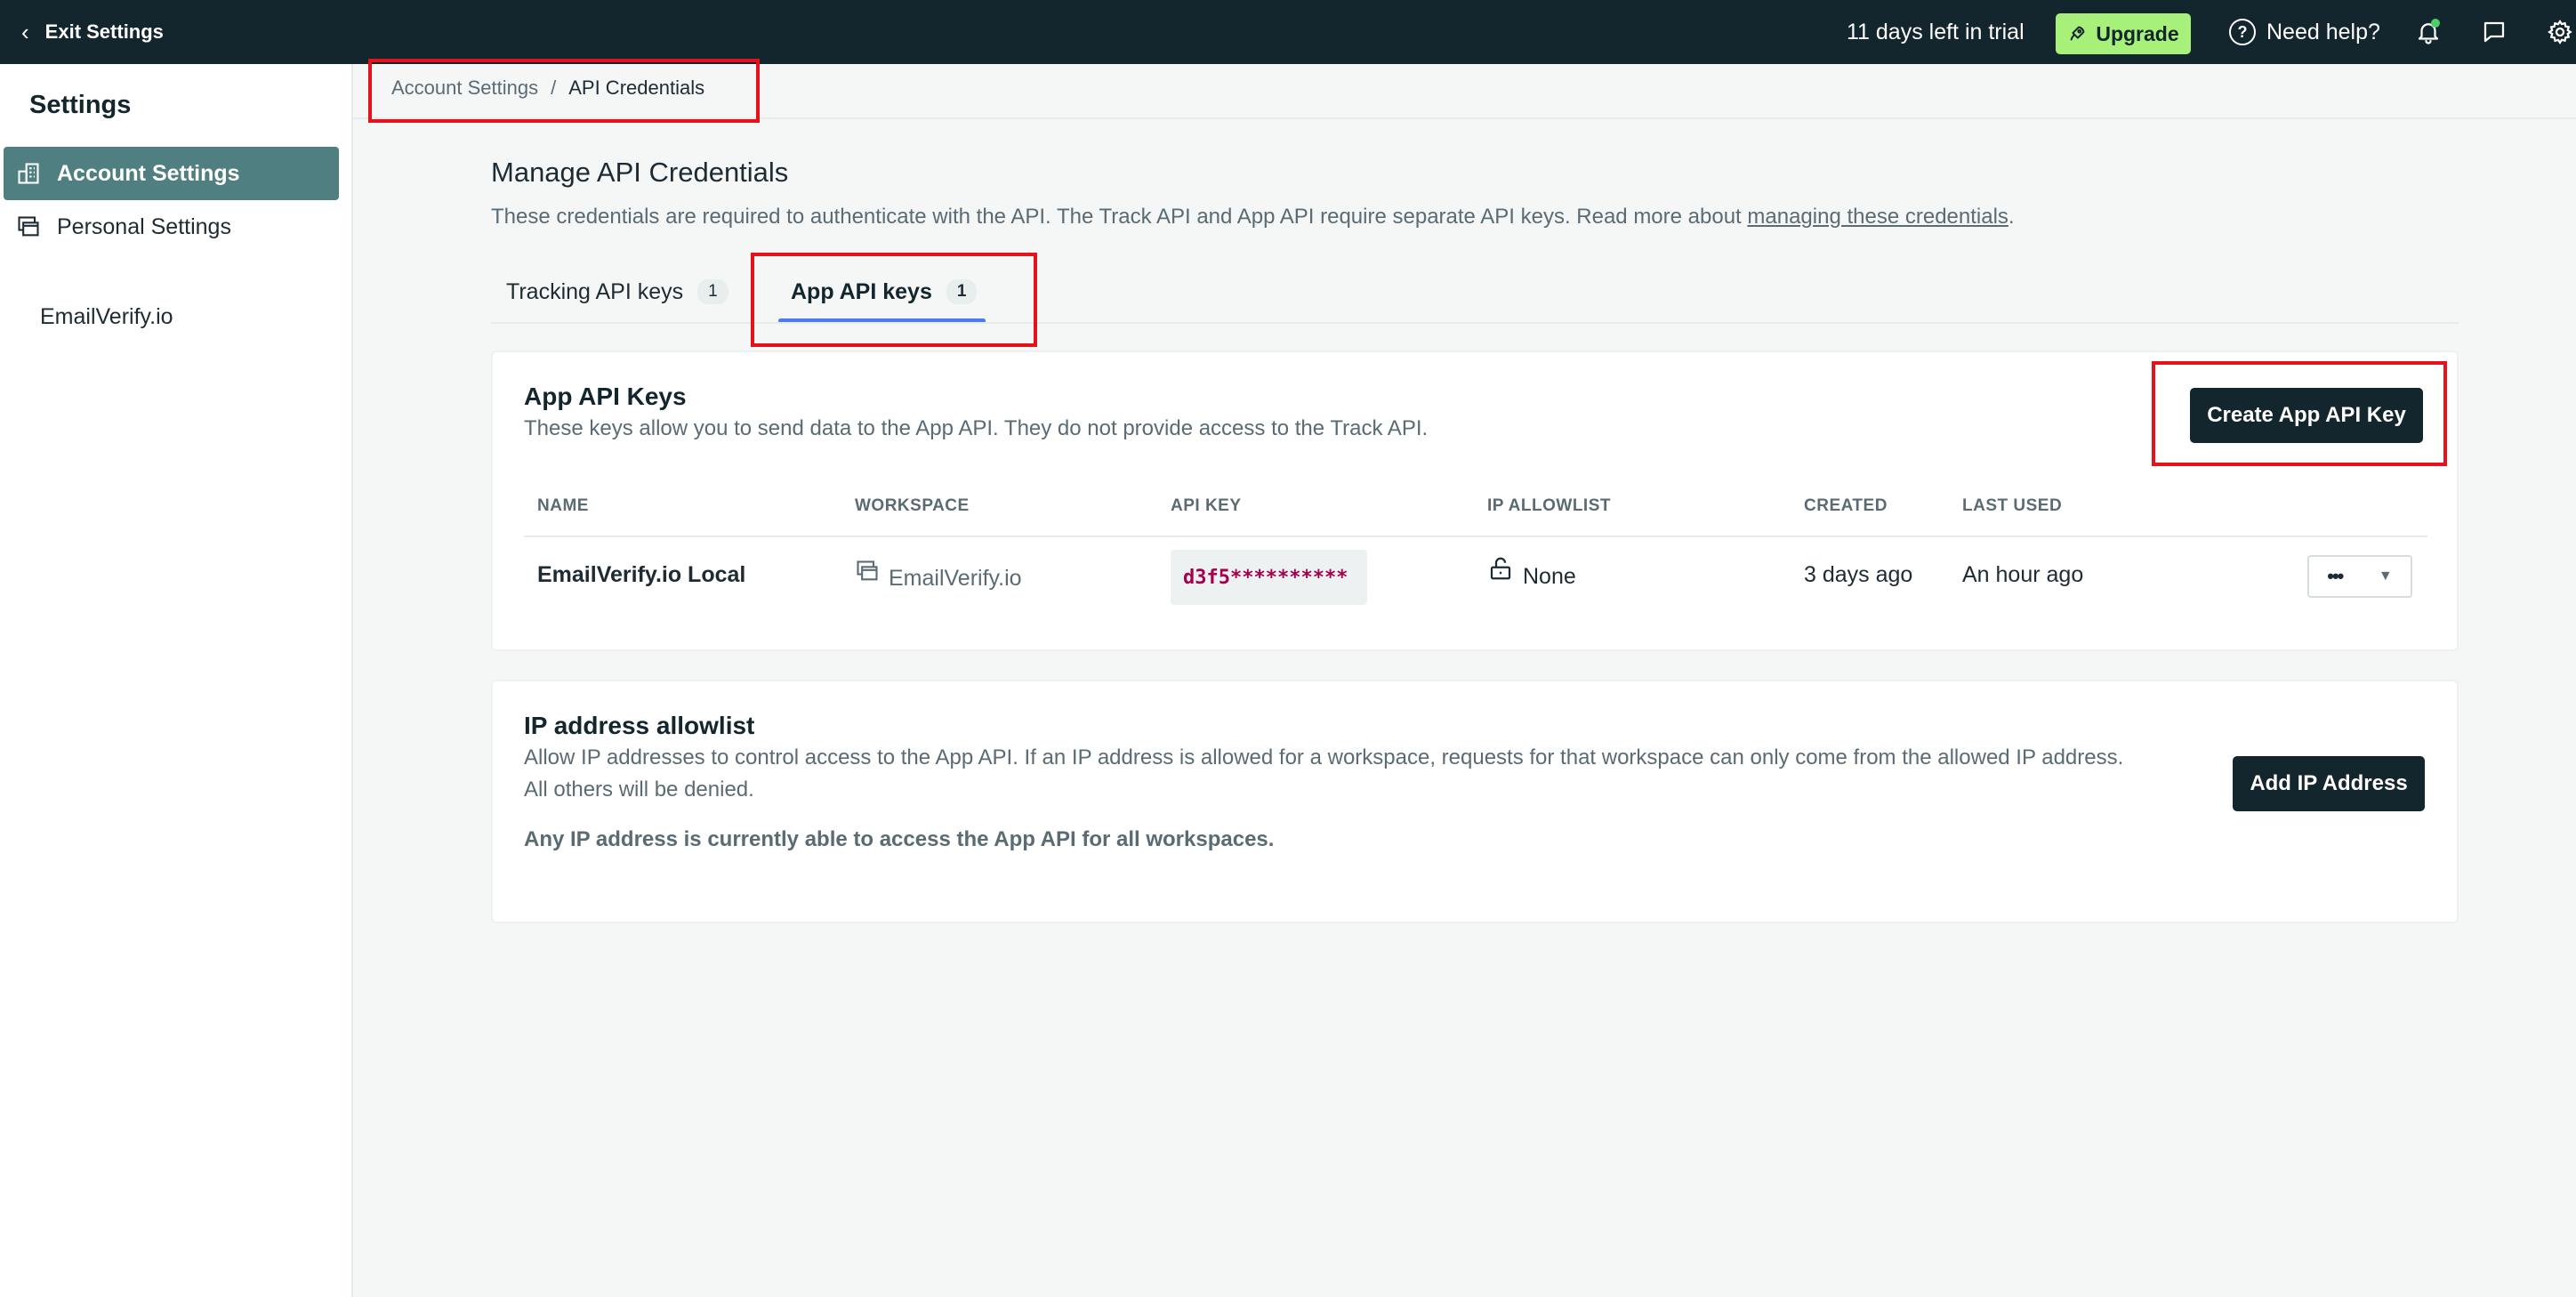 The image size is (2576, 1297). Describe the element at coordinates (2306, 416) in the screenshot. I see `create-app-api-key-button: Create App API Key` at that location.